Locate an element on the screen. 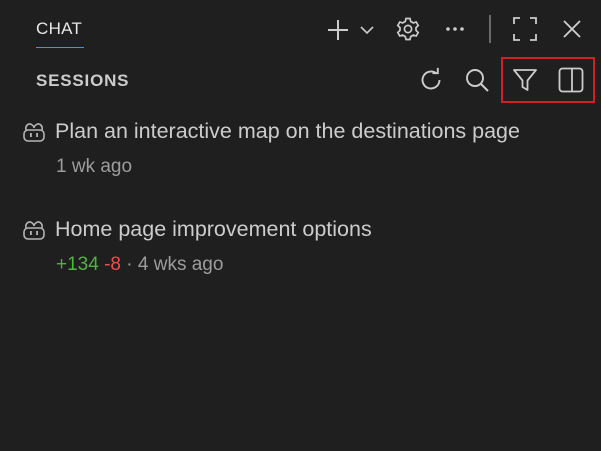  close-icon is located at coordinates (572, 29).